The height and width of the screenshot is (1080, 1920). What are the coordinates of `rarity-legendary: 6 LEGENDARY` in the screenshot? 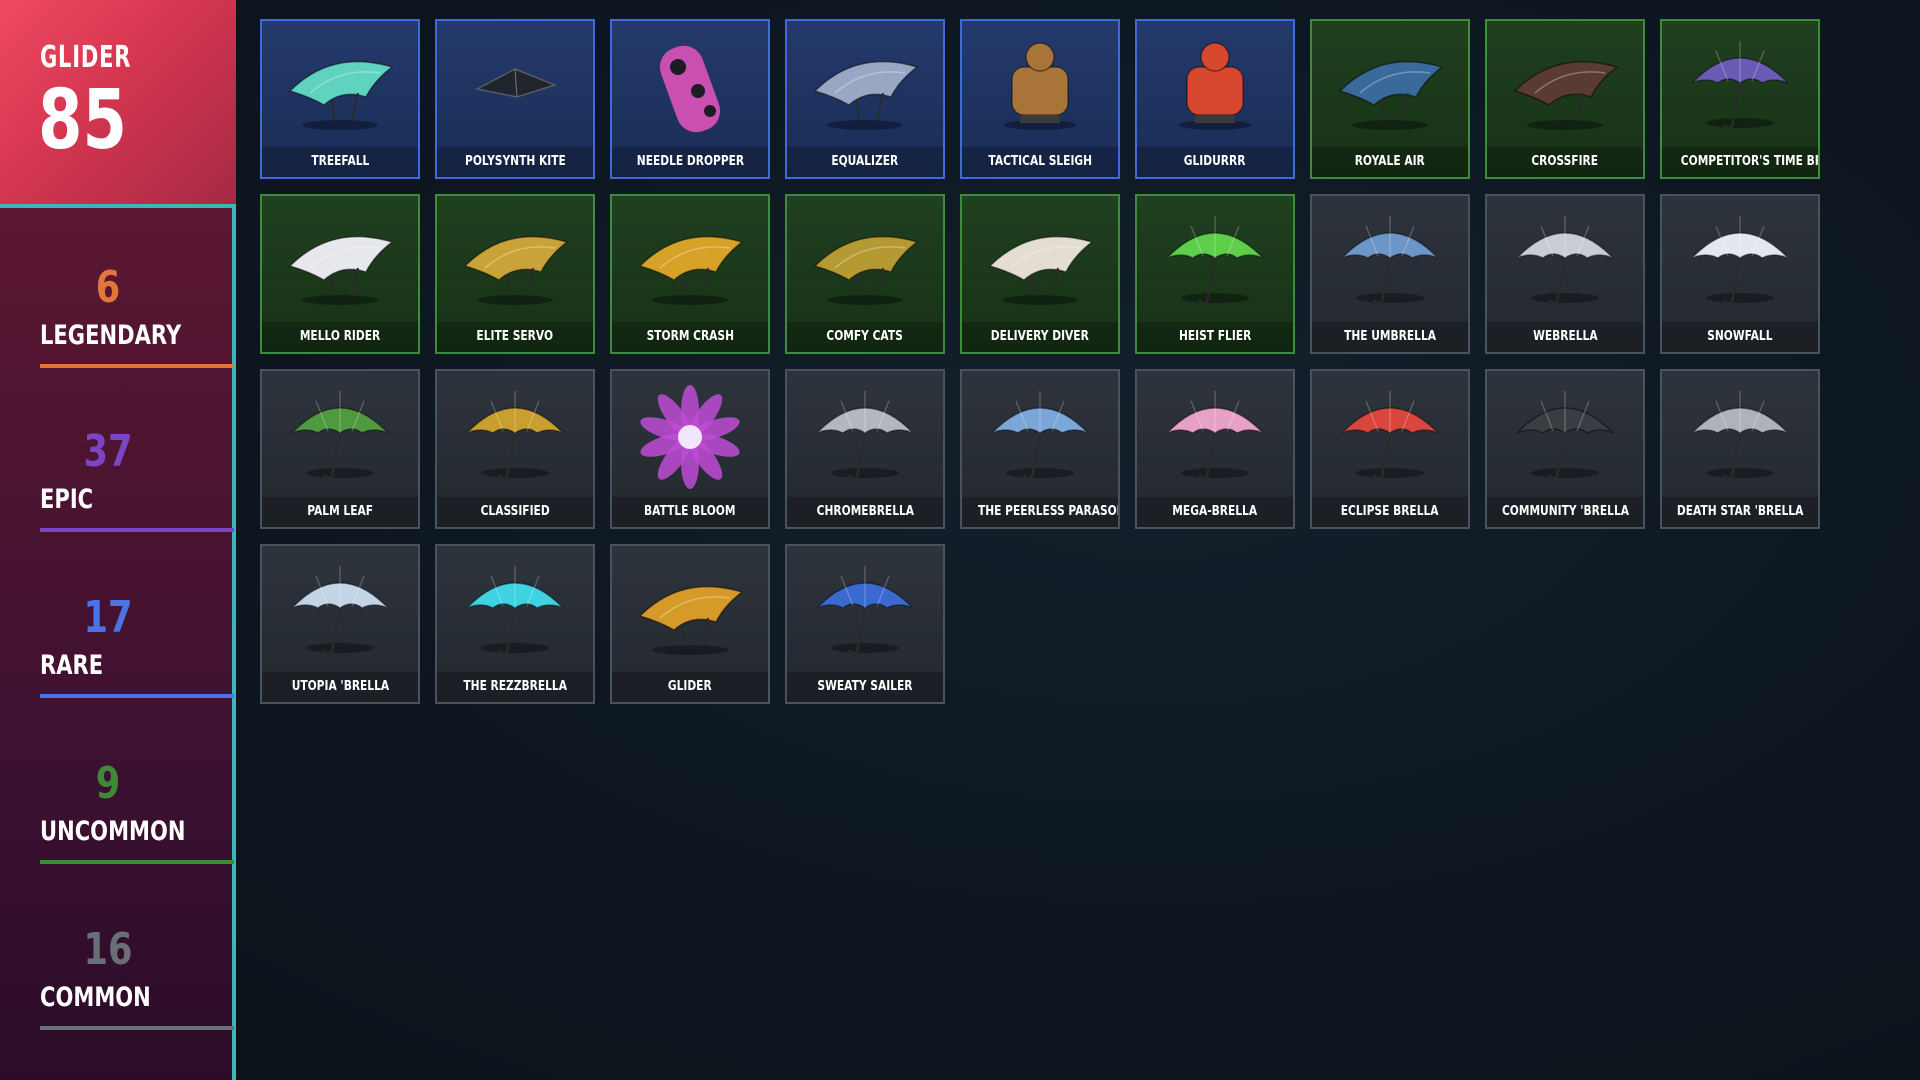 It's located at (117, 327).